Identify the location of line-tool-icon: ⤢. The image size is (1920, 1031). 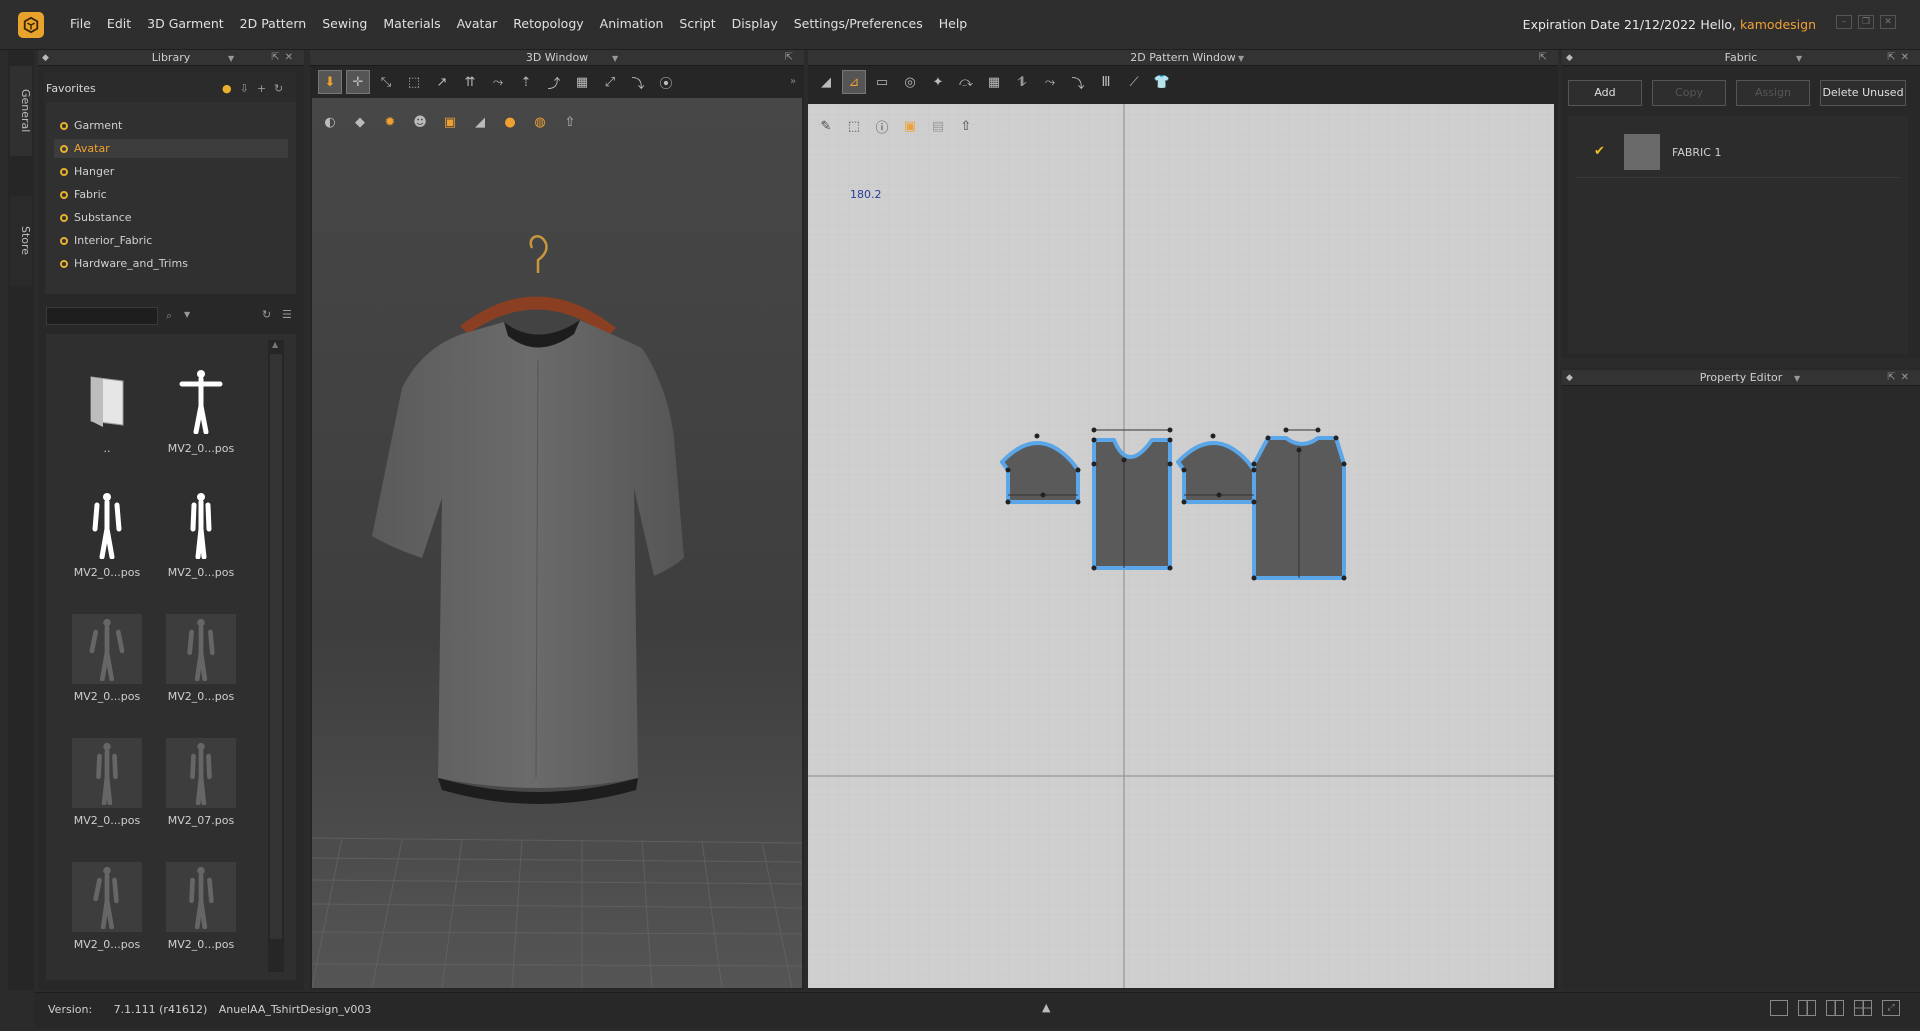
(610, 82).